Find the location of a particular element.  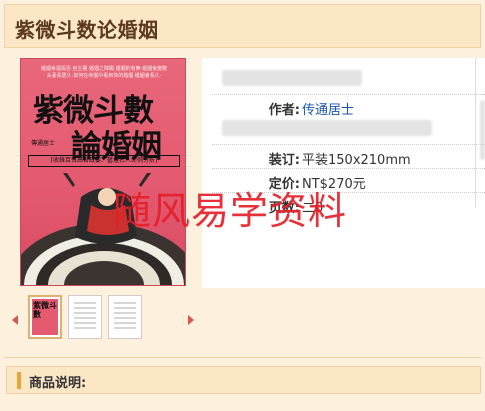

author-row: 作者: 传通居士 is located at coordinates (348, 106).